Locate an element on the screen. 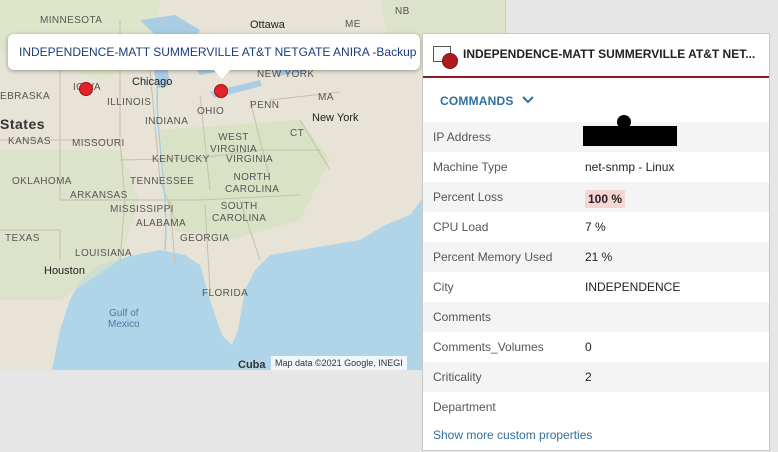  map-label-gulf-of-mexico: Gulf of Mexico is located at coordinates (124, 319).